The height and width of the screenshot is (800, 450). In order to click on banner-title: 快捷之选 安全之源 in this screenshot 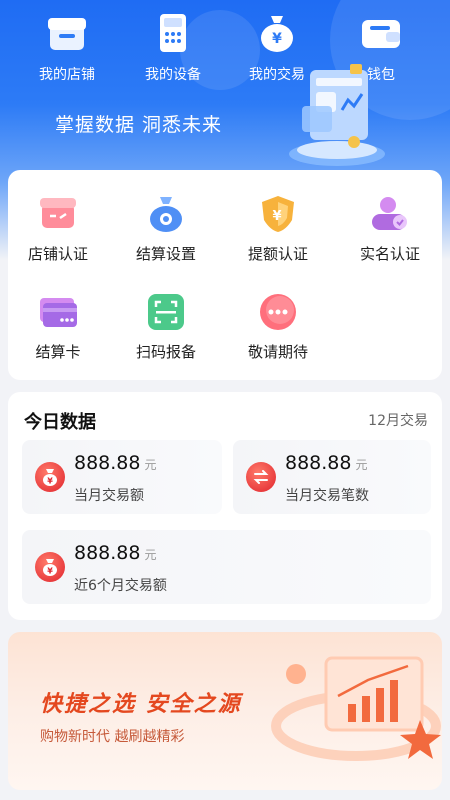, I will do `click(141, 704)`.